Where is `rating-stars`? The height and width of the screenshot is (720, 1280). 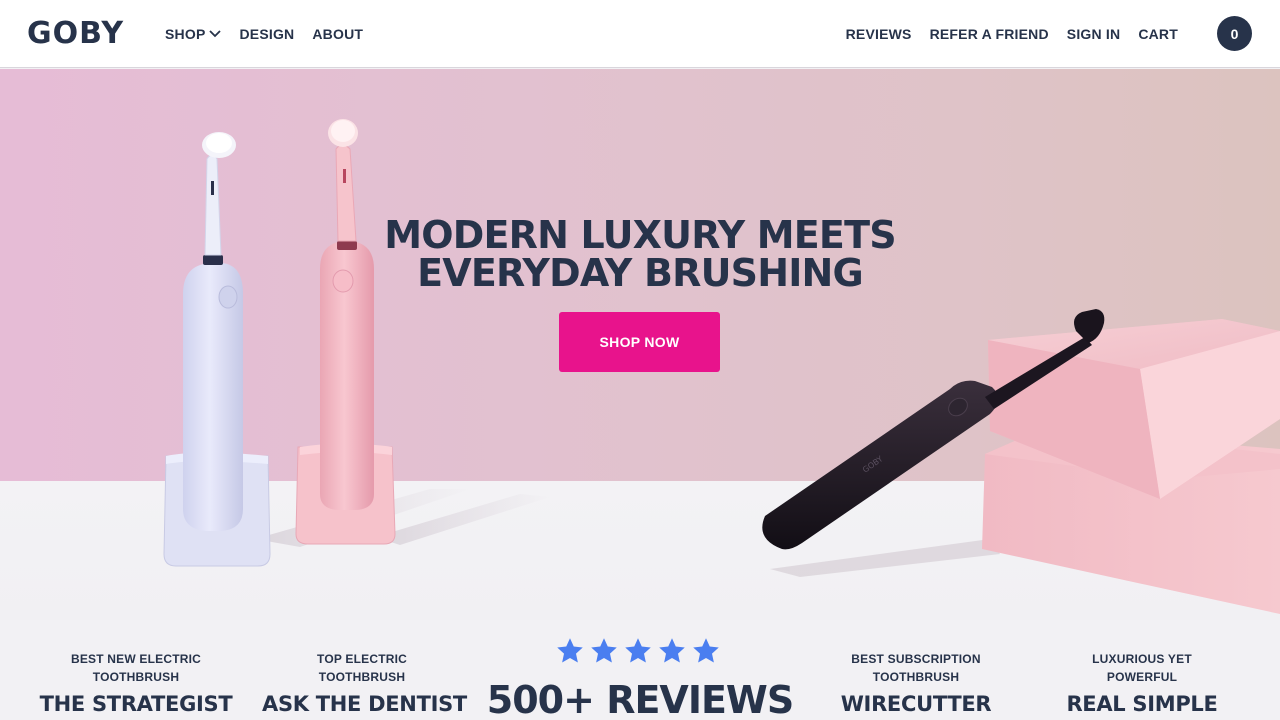 rating-stars is located at coordinates (640, 651).